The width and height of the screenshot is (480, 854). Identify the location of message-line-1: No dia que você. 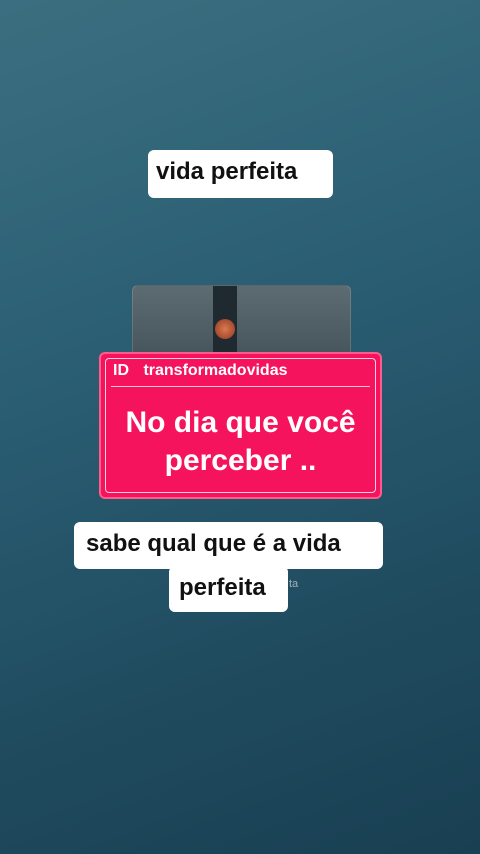
(240, 422).